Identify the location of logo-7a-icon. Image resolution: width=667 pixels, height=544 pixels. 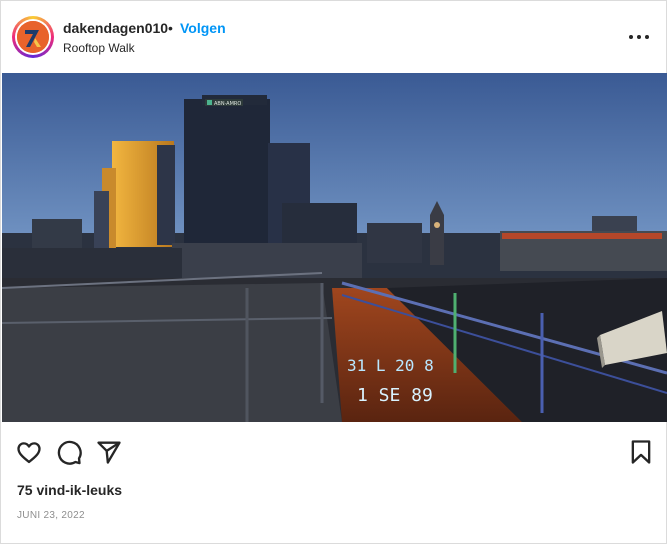
(33, 37).